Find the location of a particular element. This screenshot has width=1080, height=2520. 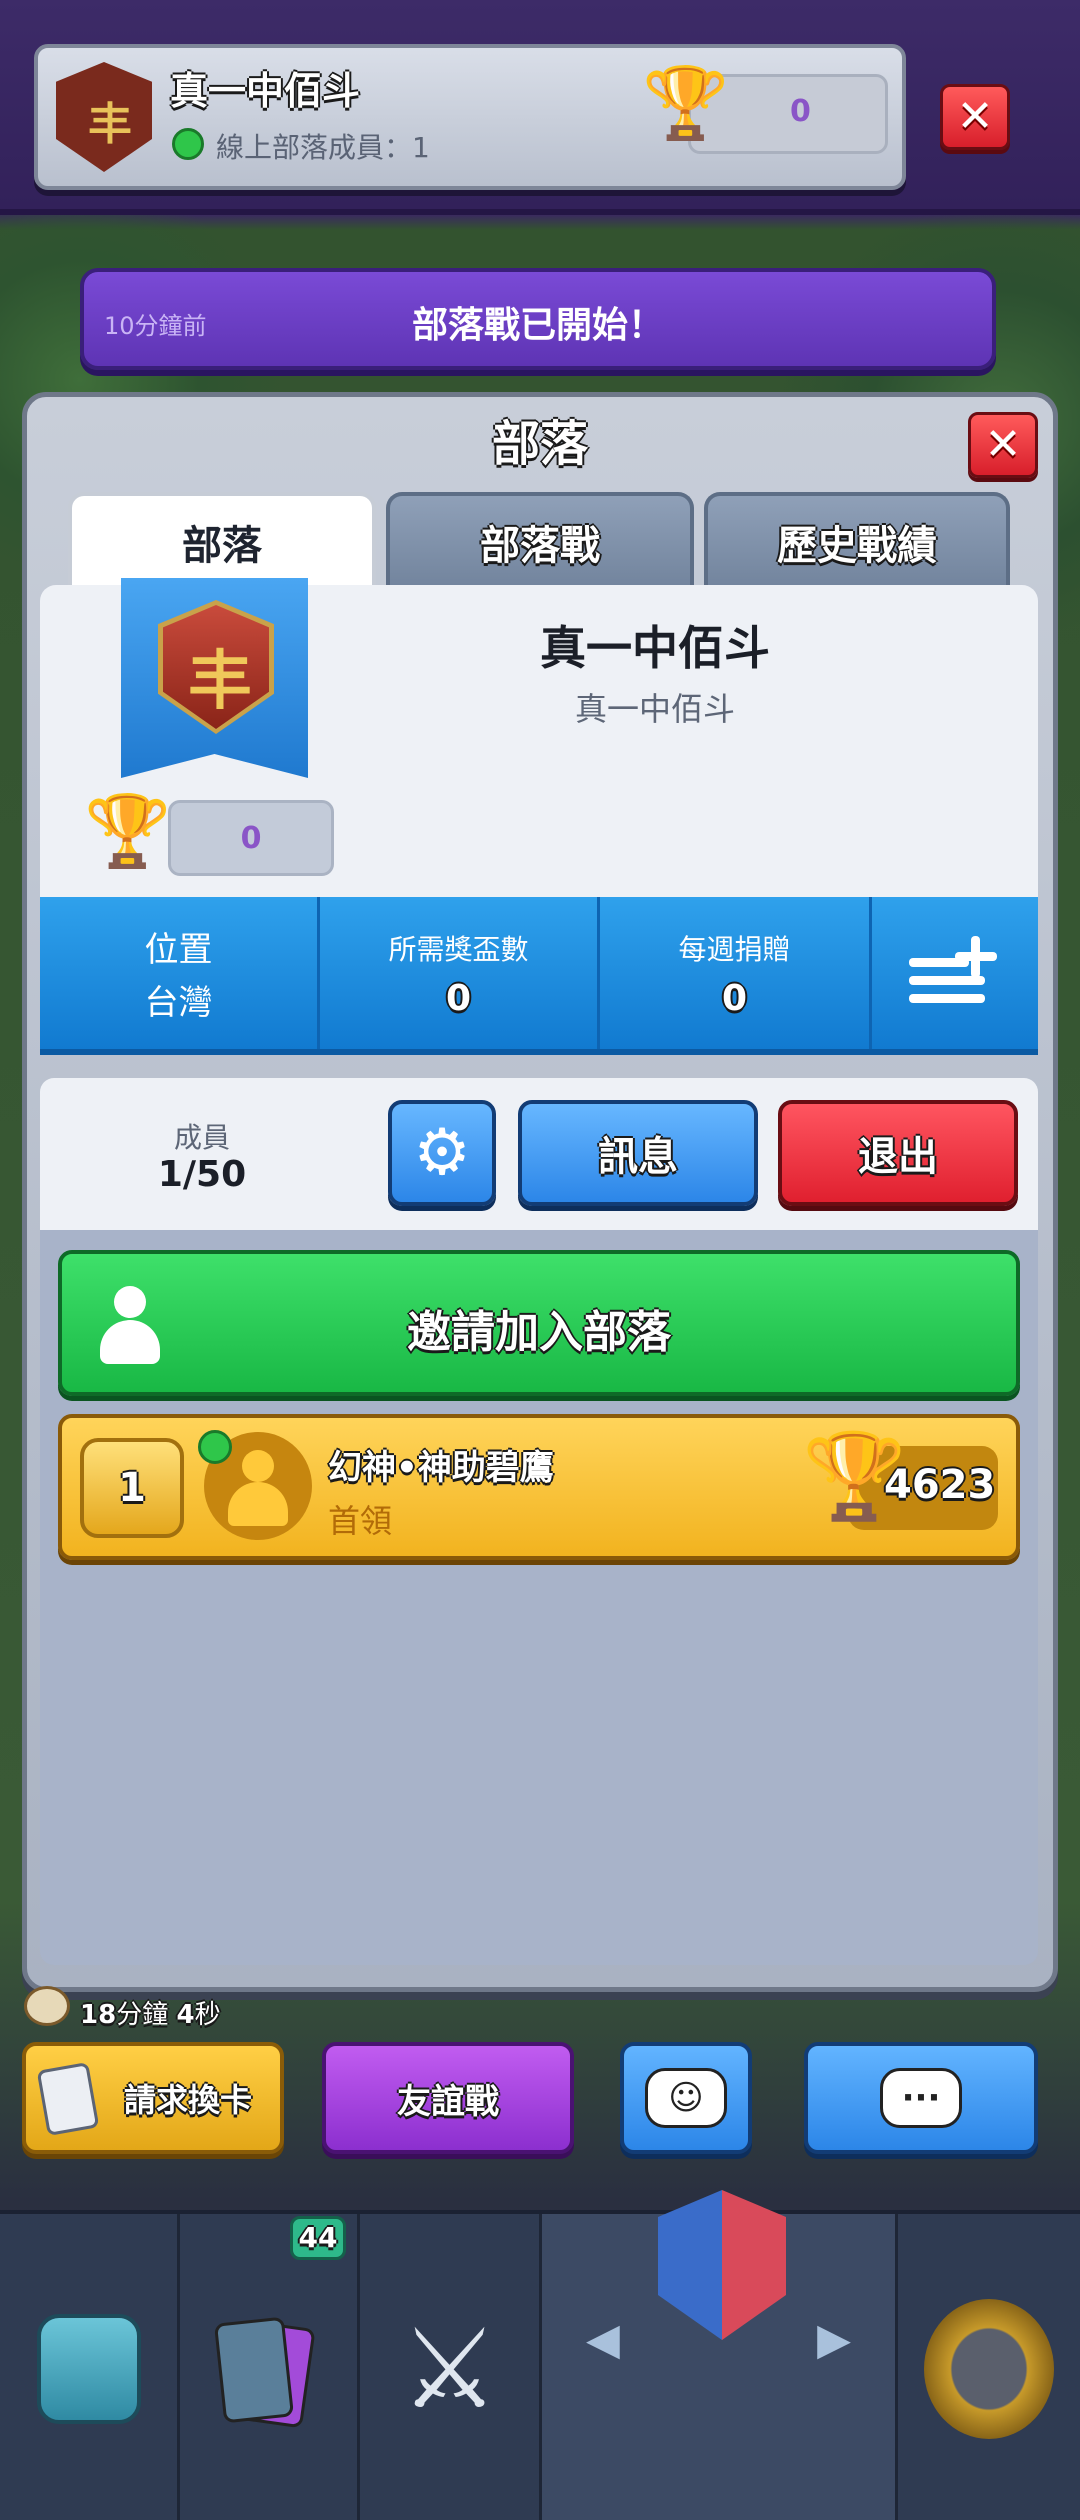

friendly-battle-button: 友誼戰 is located at coordinates (448, 2098).